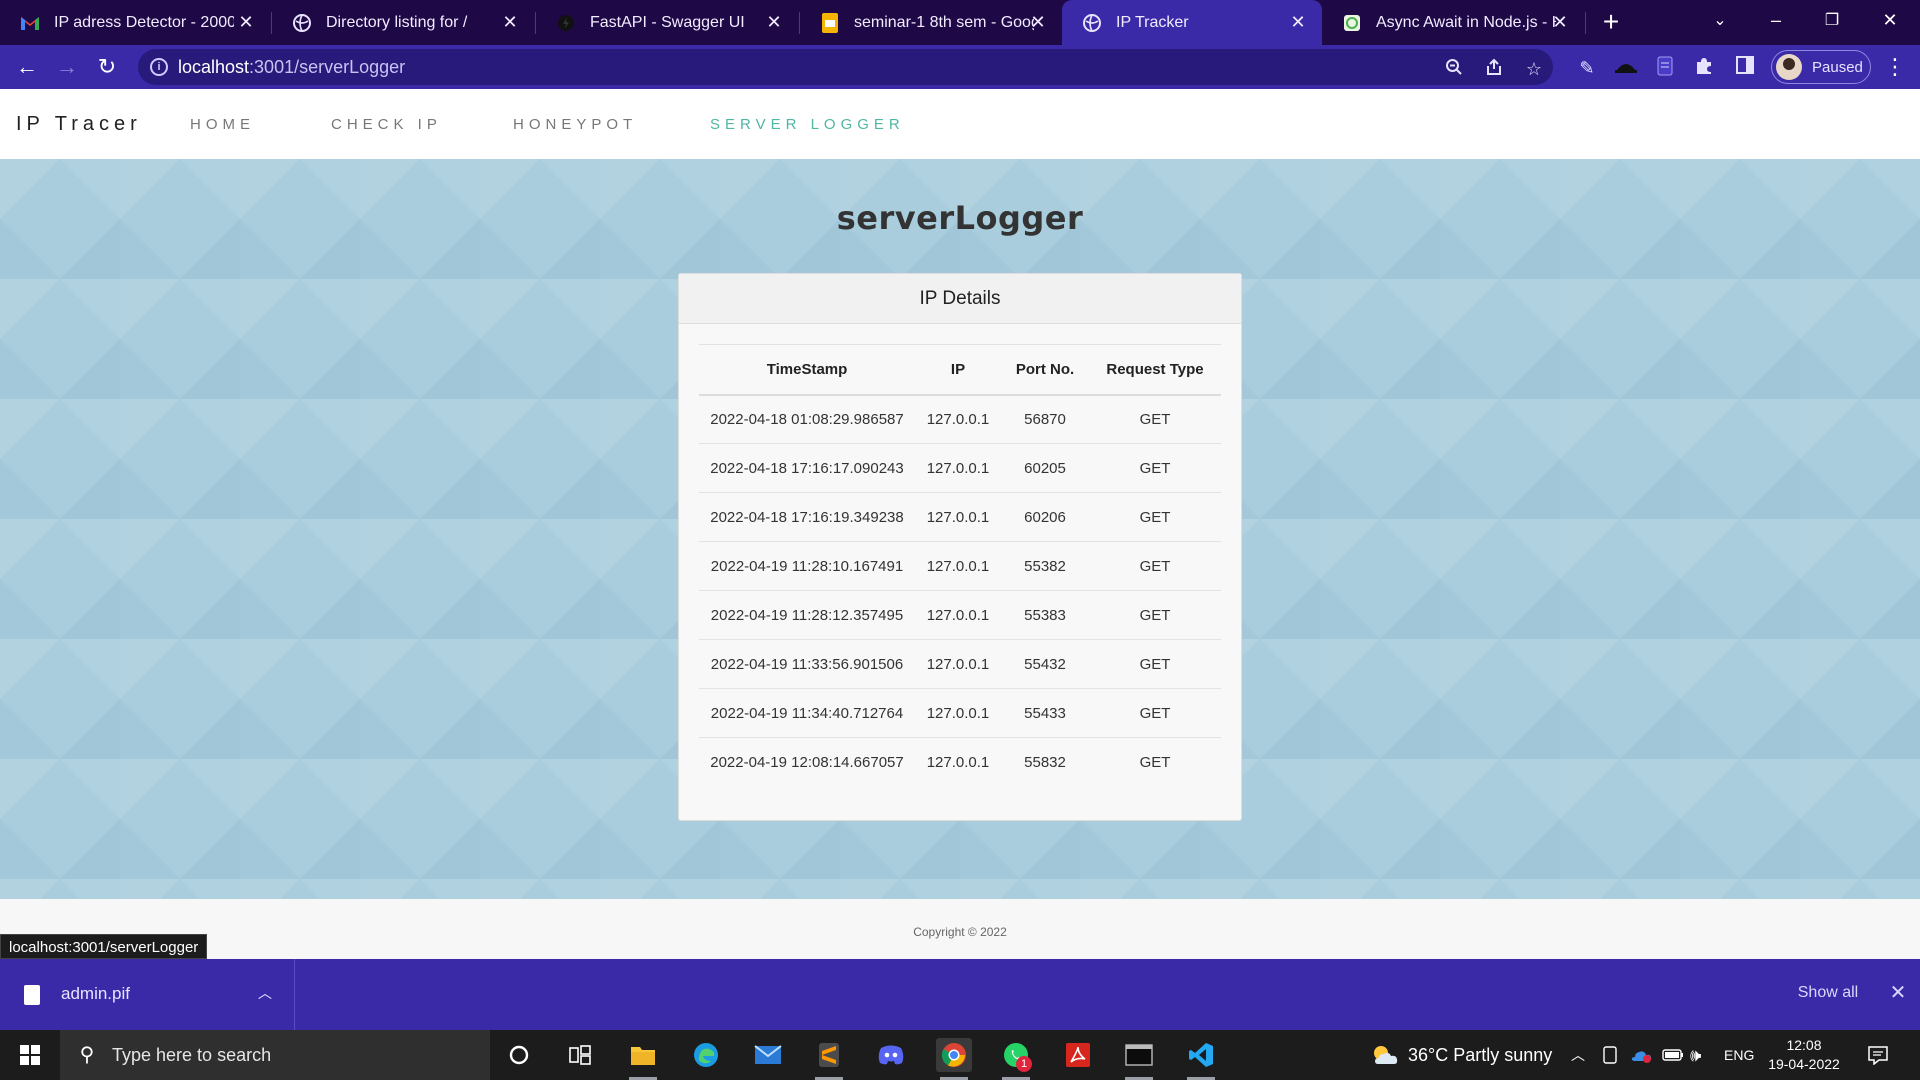  Describe the element at coordinates (580, 1055) in the screenshot. I see `task-view-icon` at that location.